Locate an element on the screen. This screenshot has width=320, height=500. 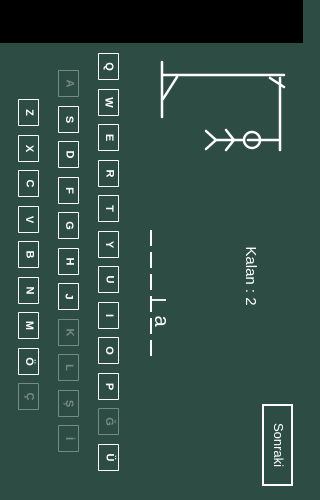
key-label: X is located at coordinates (29, 148).